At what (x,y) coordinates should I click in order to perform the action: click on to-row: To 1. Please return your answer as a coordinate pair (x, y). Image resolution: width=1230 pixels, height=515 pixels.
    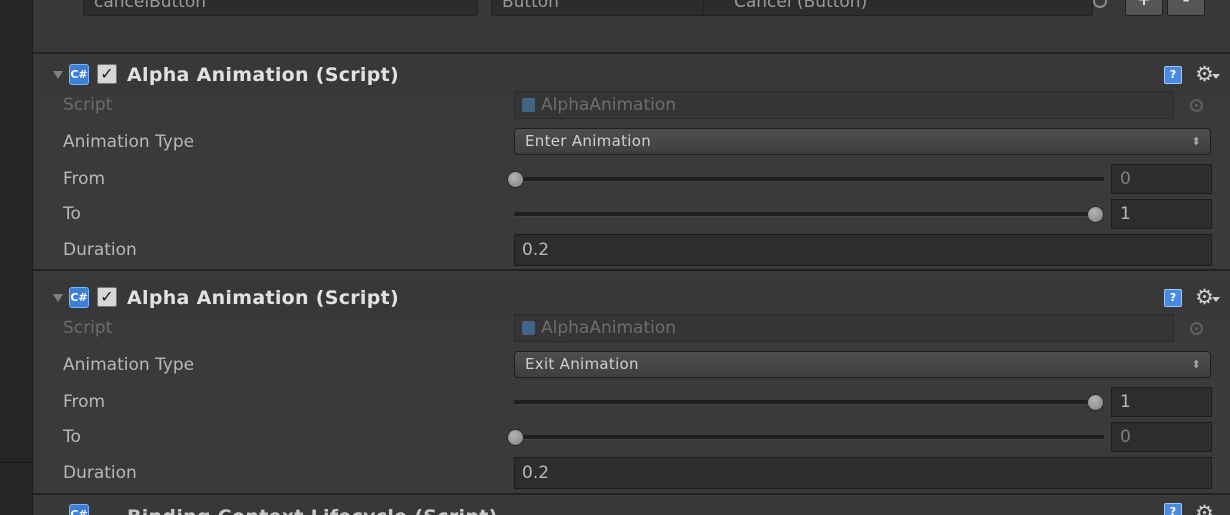
    Looking at the image, I should click on (631, 214).